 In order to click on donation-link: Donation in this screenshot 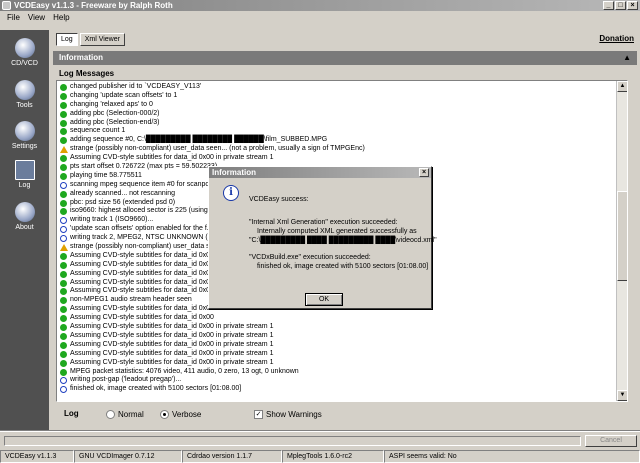, I will do `click(616, 38)`.